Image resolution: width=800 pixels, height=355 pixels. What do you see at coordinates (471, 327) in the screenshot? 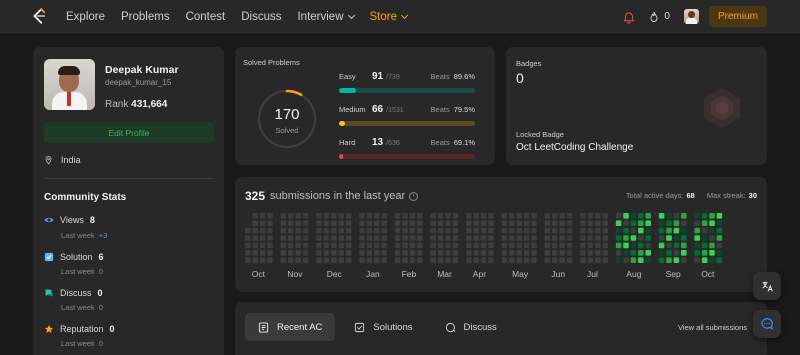
I see `tab-discuss: Discuss` at bounding box center [471, 327].